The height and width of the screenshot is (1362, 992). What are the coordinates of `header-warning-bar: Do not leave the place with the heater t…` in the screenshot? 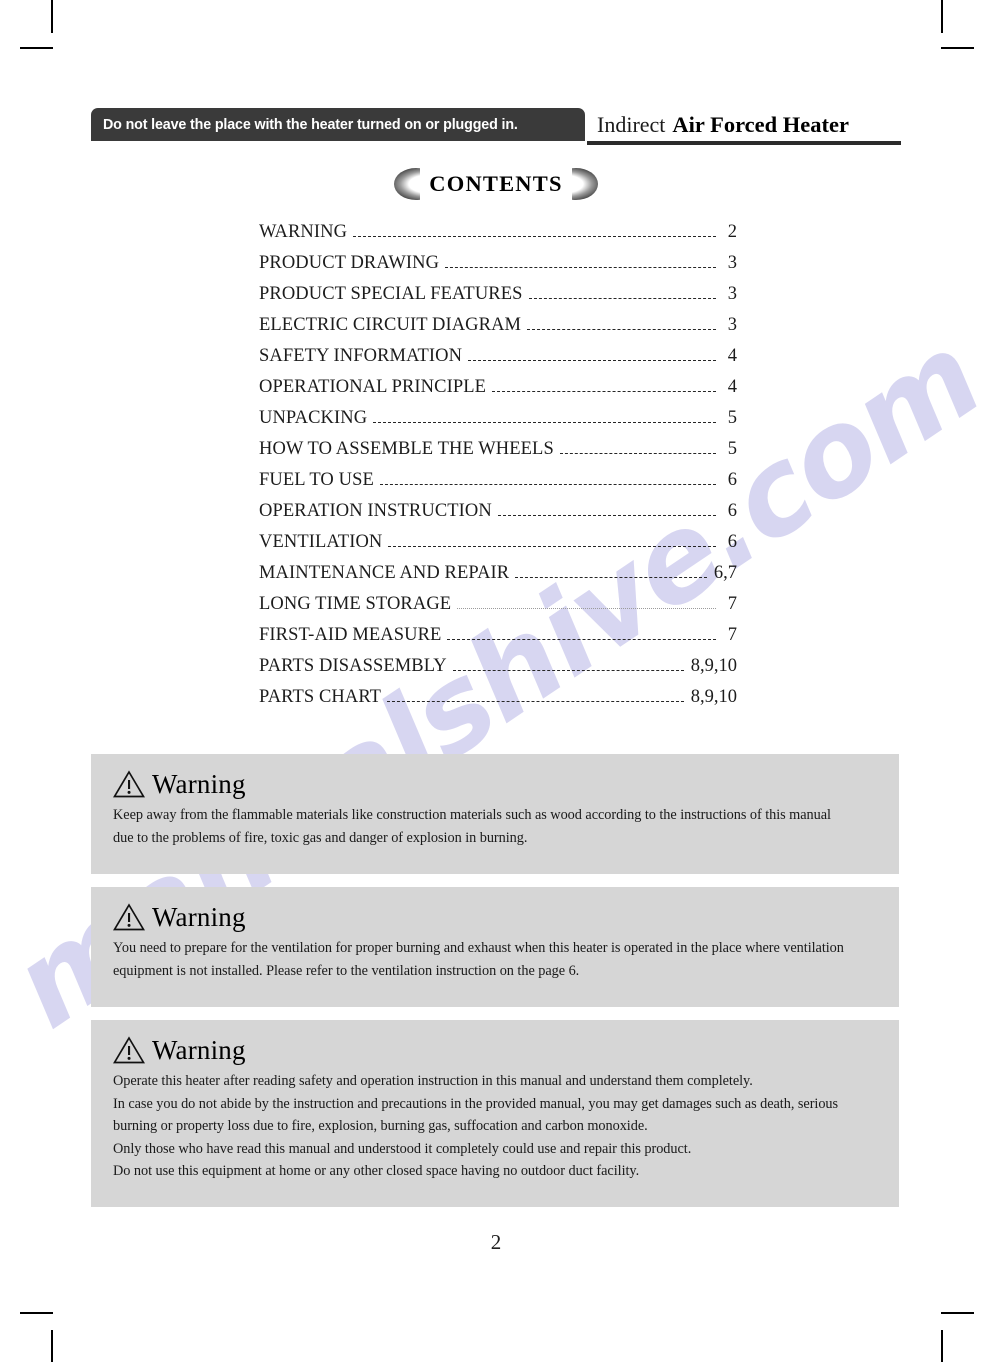 It's located at (338, 124).